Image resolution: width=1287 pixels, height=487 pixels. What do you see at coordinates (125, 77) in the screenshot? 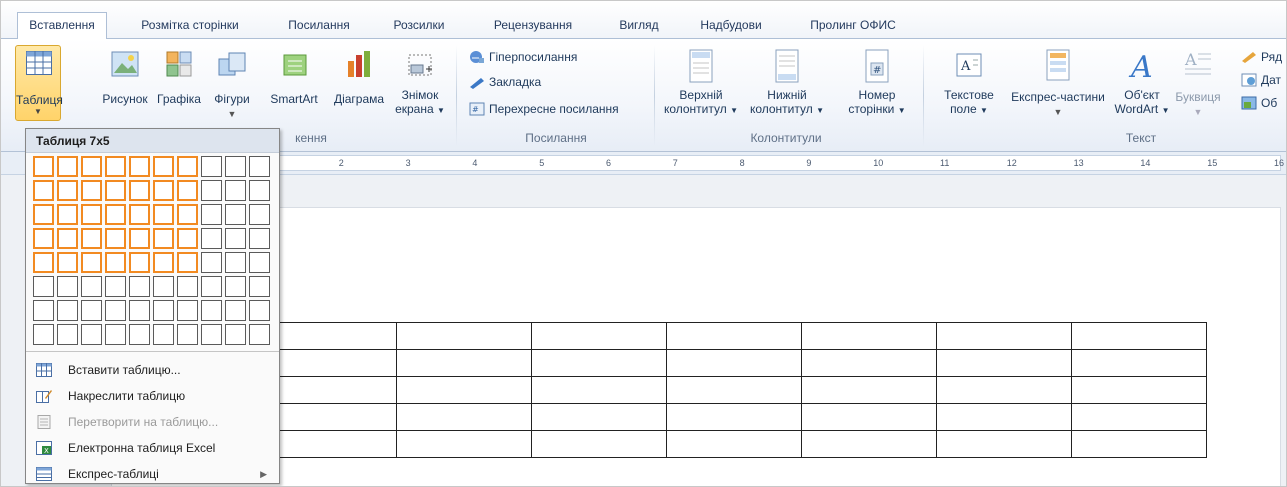
I see `picture-button: Рисунок` at bounding box center [125, 77].